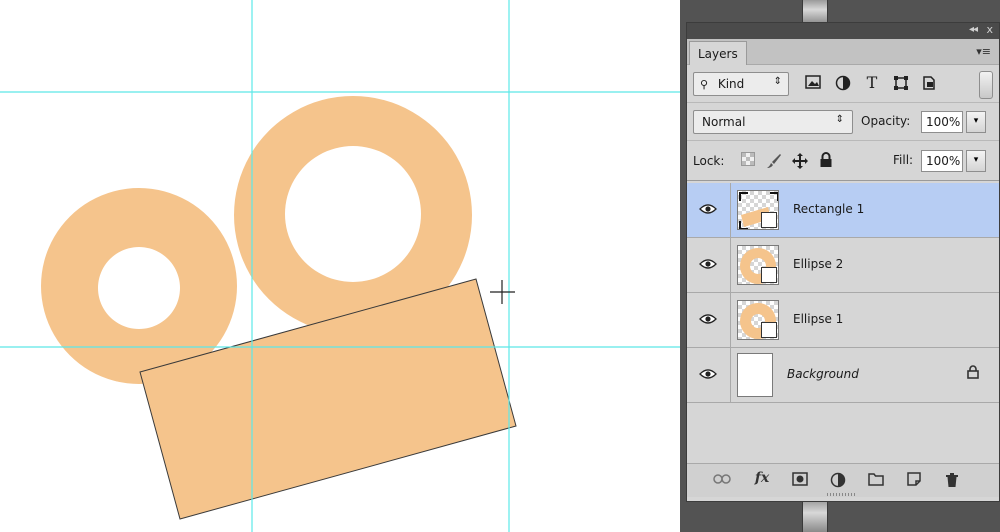 The image size is (1000, 532). What do you see at coordinates (800, 161) in the screenshot?
I see `lock-position-icon` at bounding box center [800, 161].